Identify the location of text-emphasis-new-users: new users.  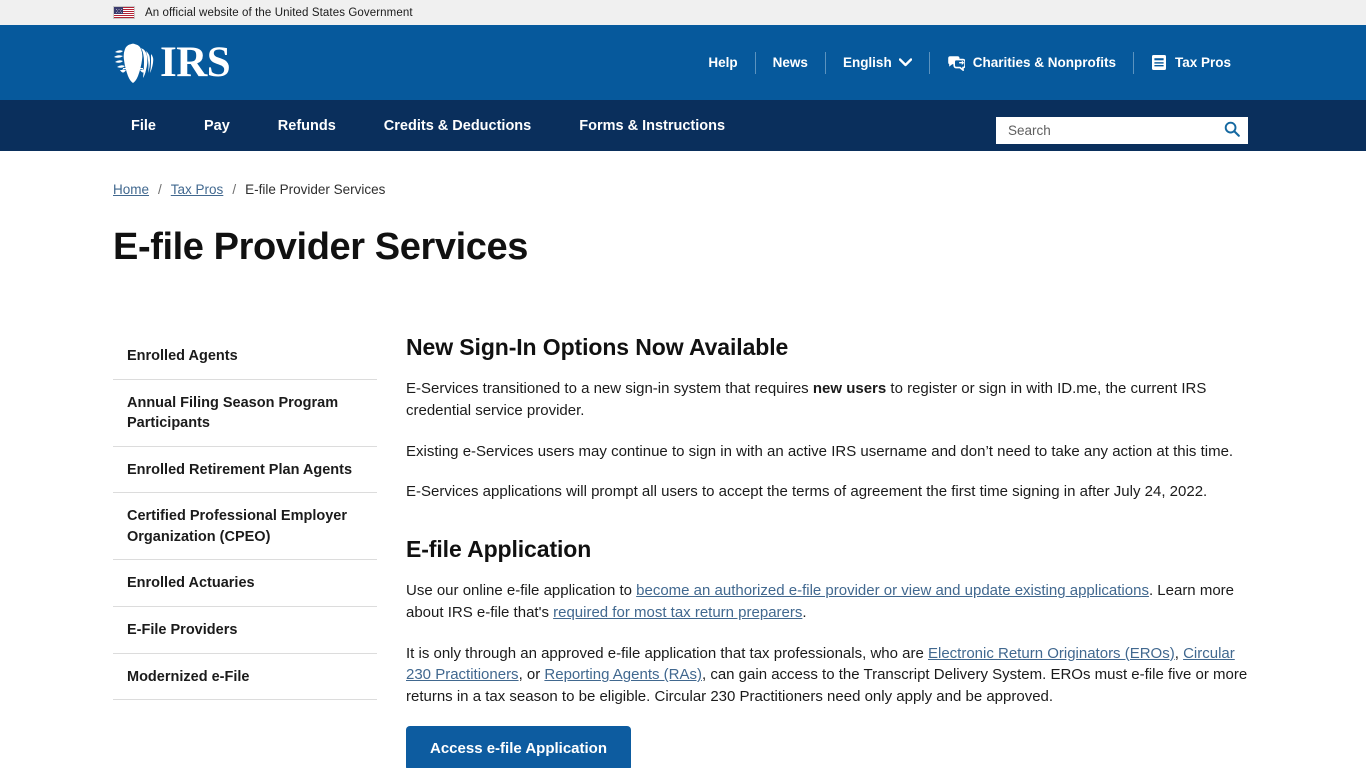
(849, 388).